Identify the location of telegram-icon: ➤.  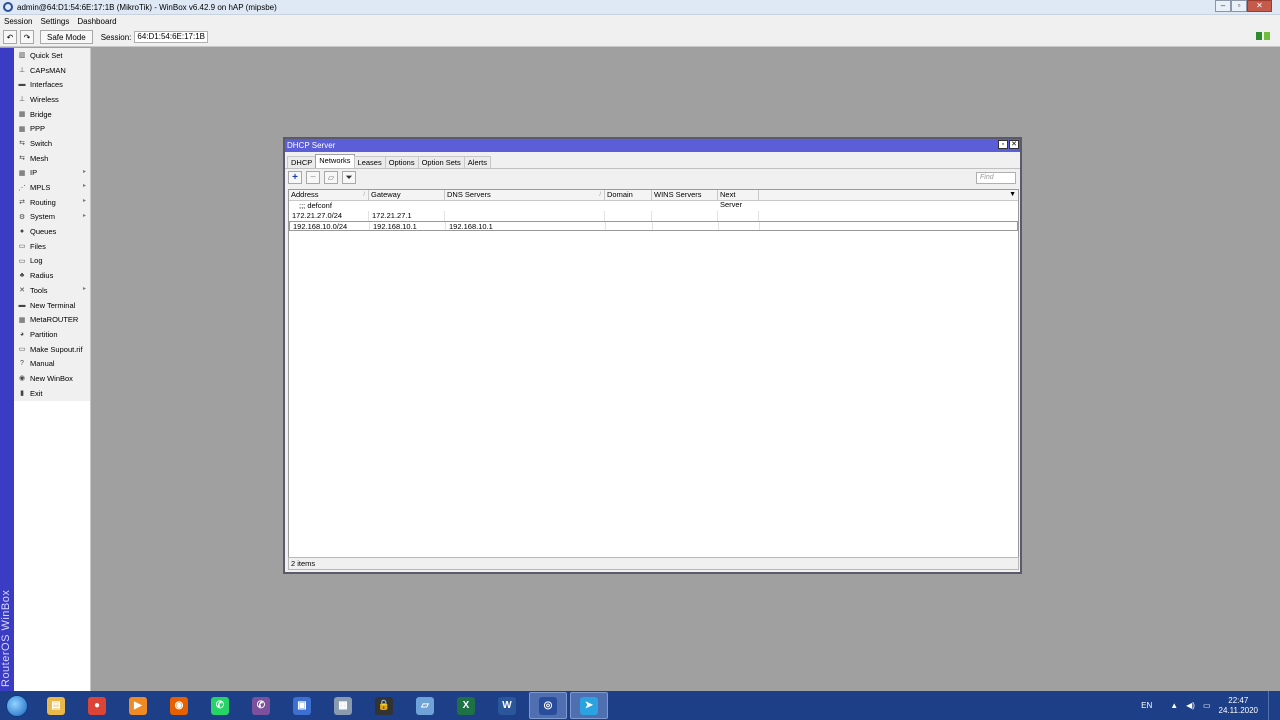
(589, 705).